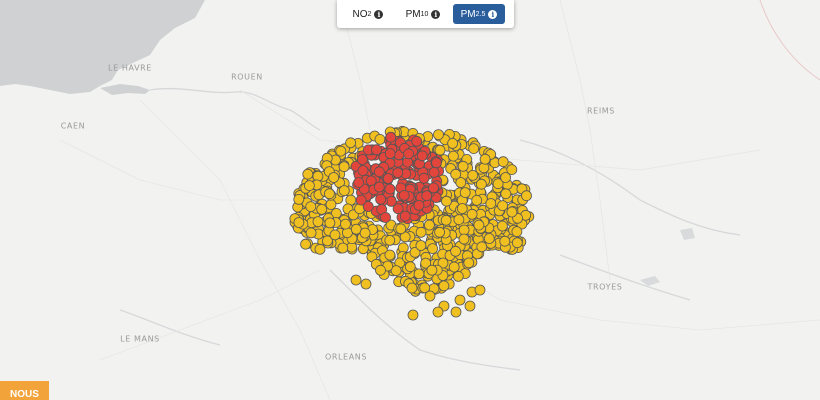 This screenshot has height=400, width=820. What do you see at coordinates (423, 14) in the screenshot?
I see `tab-pm10: PM 10 i` at bounding box center [423, 14].